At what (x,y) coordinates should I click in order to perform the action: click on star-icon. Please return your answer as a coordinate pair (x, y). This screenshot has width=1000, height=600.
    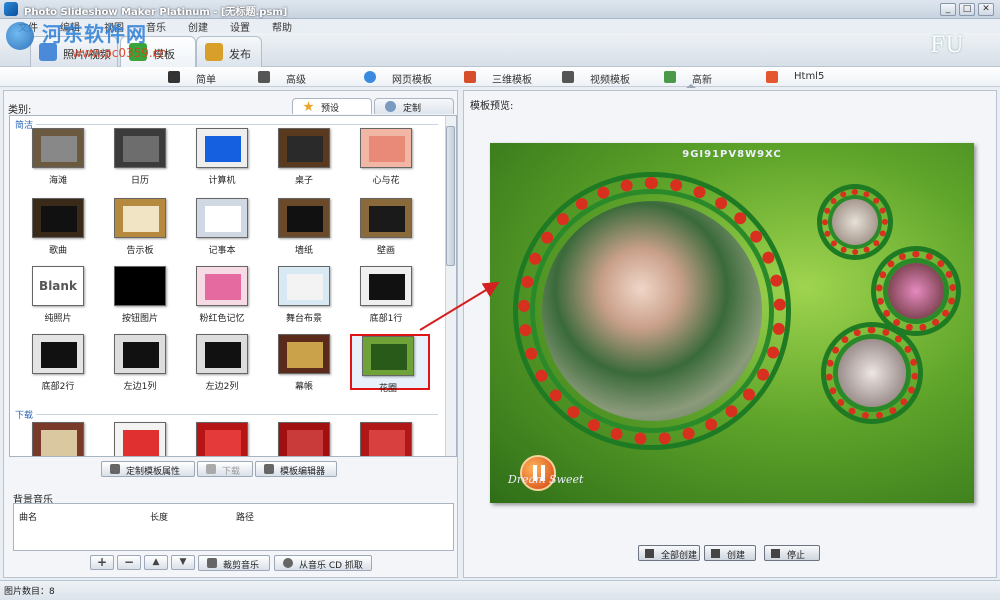
    Looking at the image, I should click on (308, 106).